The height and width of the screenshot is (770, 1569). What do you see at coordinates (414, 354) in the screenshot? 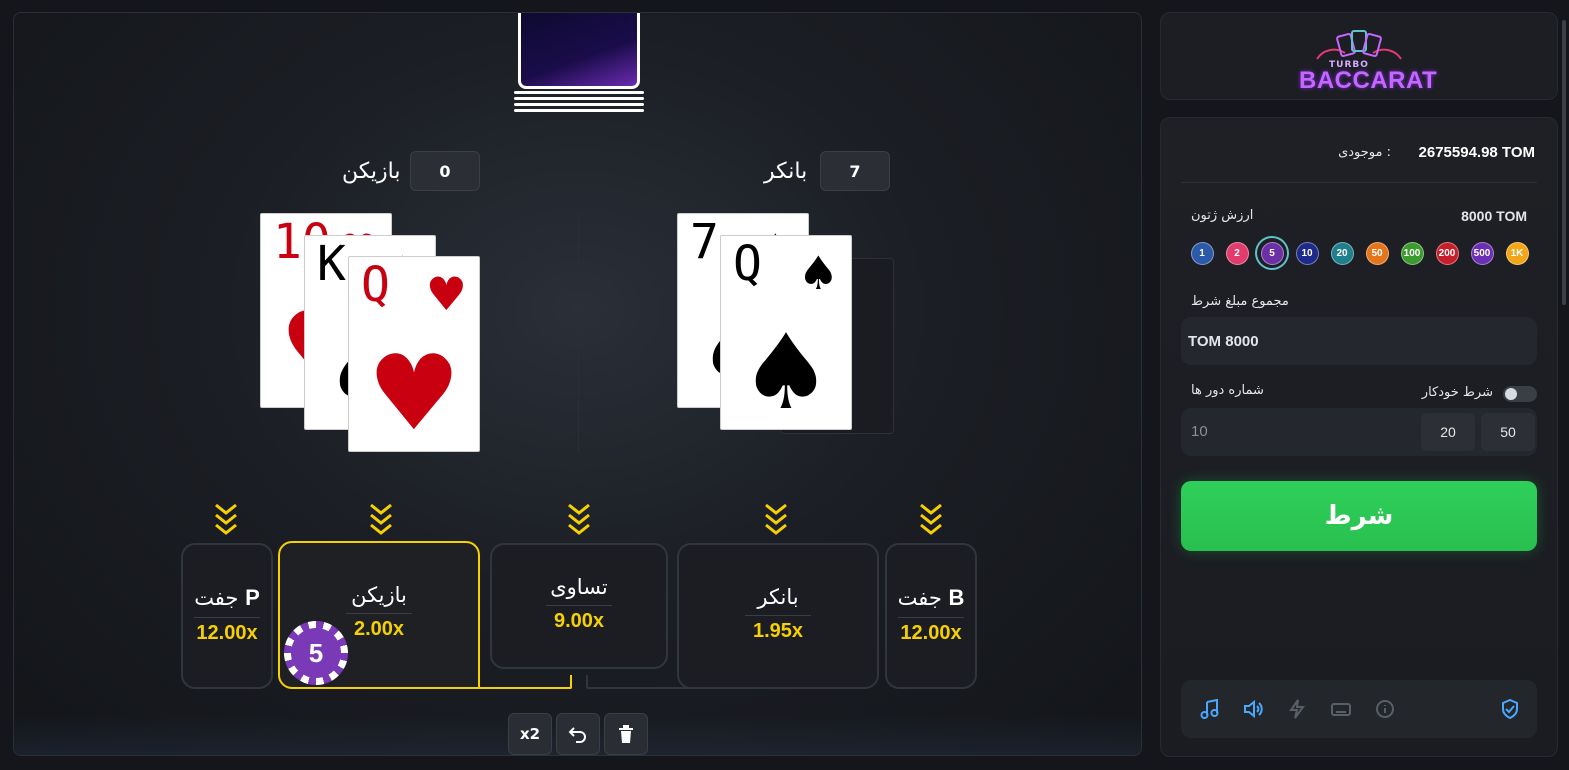
I see `player-card-3: Q ♥ ♥` at bounding box center [414, 354].